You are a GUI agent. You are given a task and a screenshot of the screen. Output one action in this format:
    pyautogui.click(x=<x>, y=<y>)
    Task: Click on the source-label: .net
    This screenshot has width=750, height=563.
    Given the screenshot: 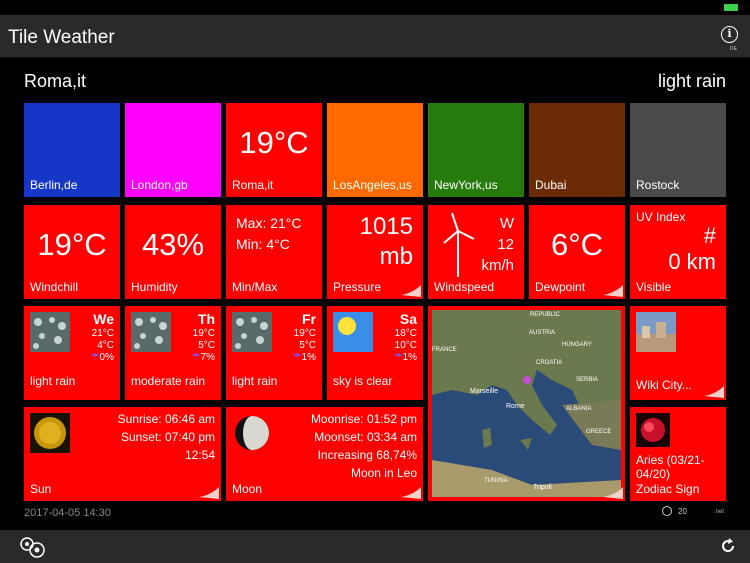 What is the action you would take?
    pyautogui.click(x=719, y=512)
    